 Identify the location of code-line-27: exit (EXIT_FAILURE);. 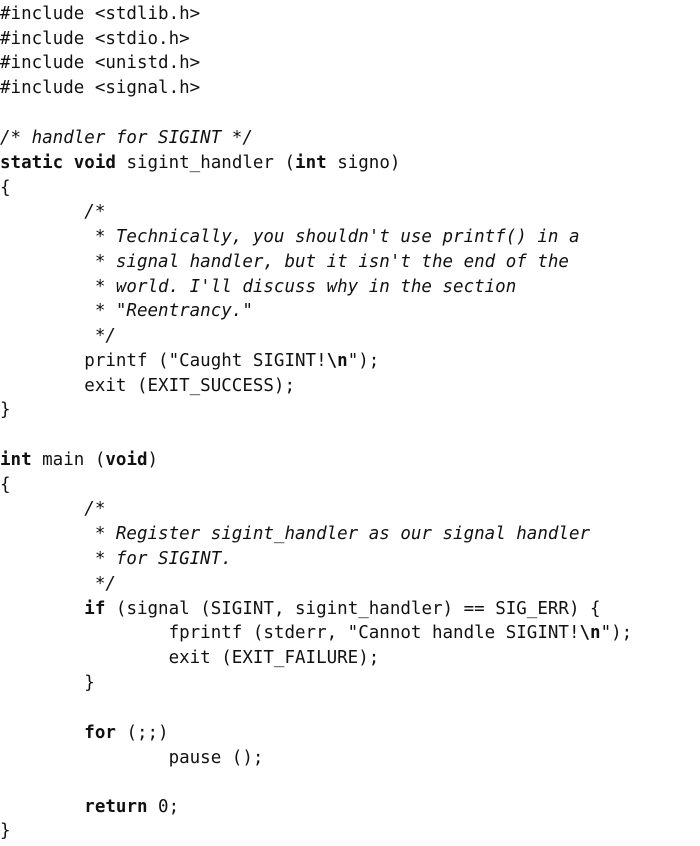
(190, 658).